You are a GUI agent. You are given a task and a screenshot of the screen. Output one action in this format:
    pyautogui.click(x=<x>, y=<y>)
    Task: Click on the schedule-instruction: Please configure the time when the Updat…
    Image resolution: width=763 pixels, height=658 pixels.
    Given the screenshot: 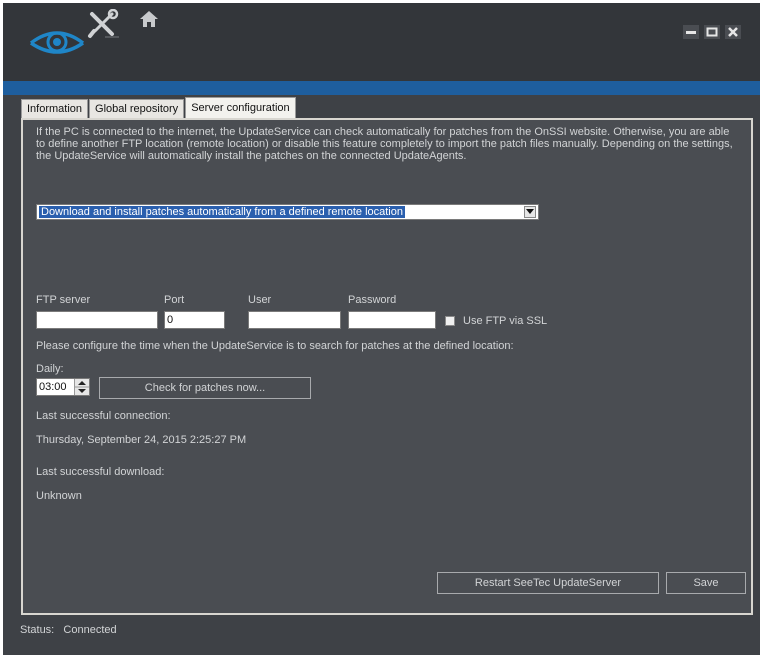 What is the action you would take?
    pyautogui.click(x=275, y=346)
    